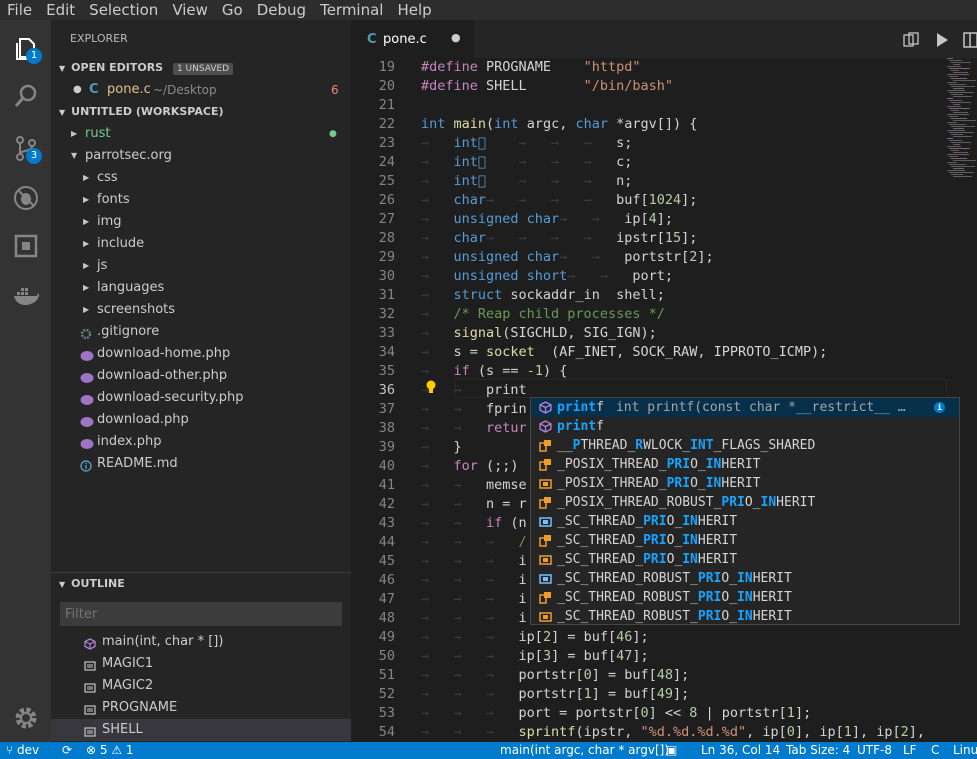  What do you see at coordinates (935, 750) in the screenshot?
I see `language-mode: C` at bounding box center [935, 750].